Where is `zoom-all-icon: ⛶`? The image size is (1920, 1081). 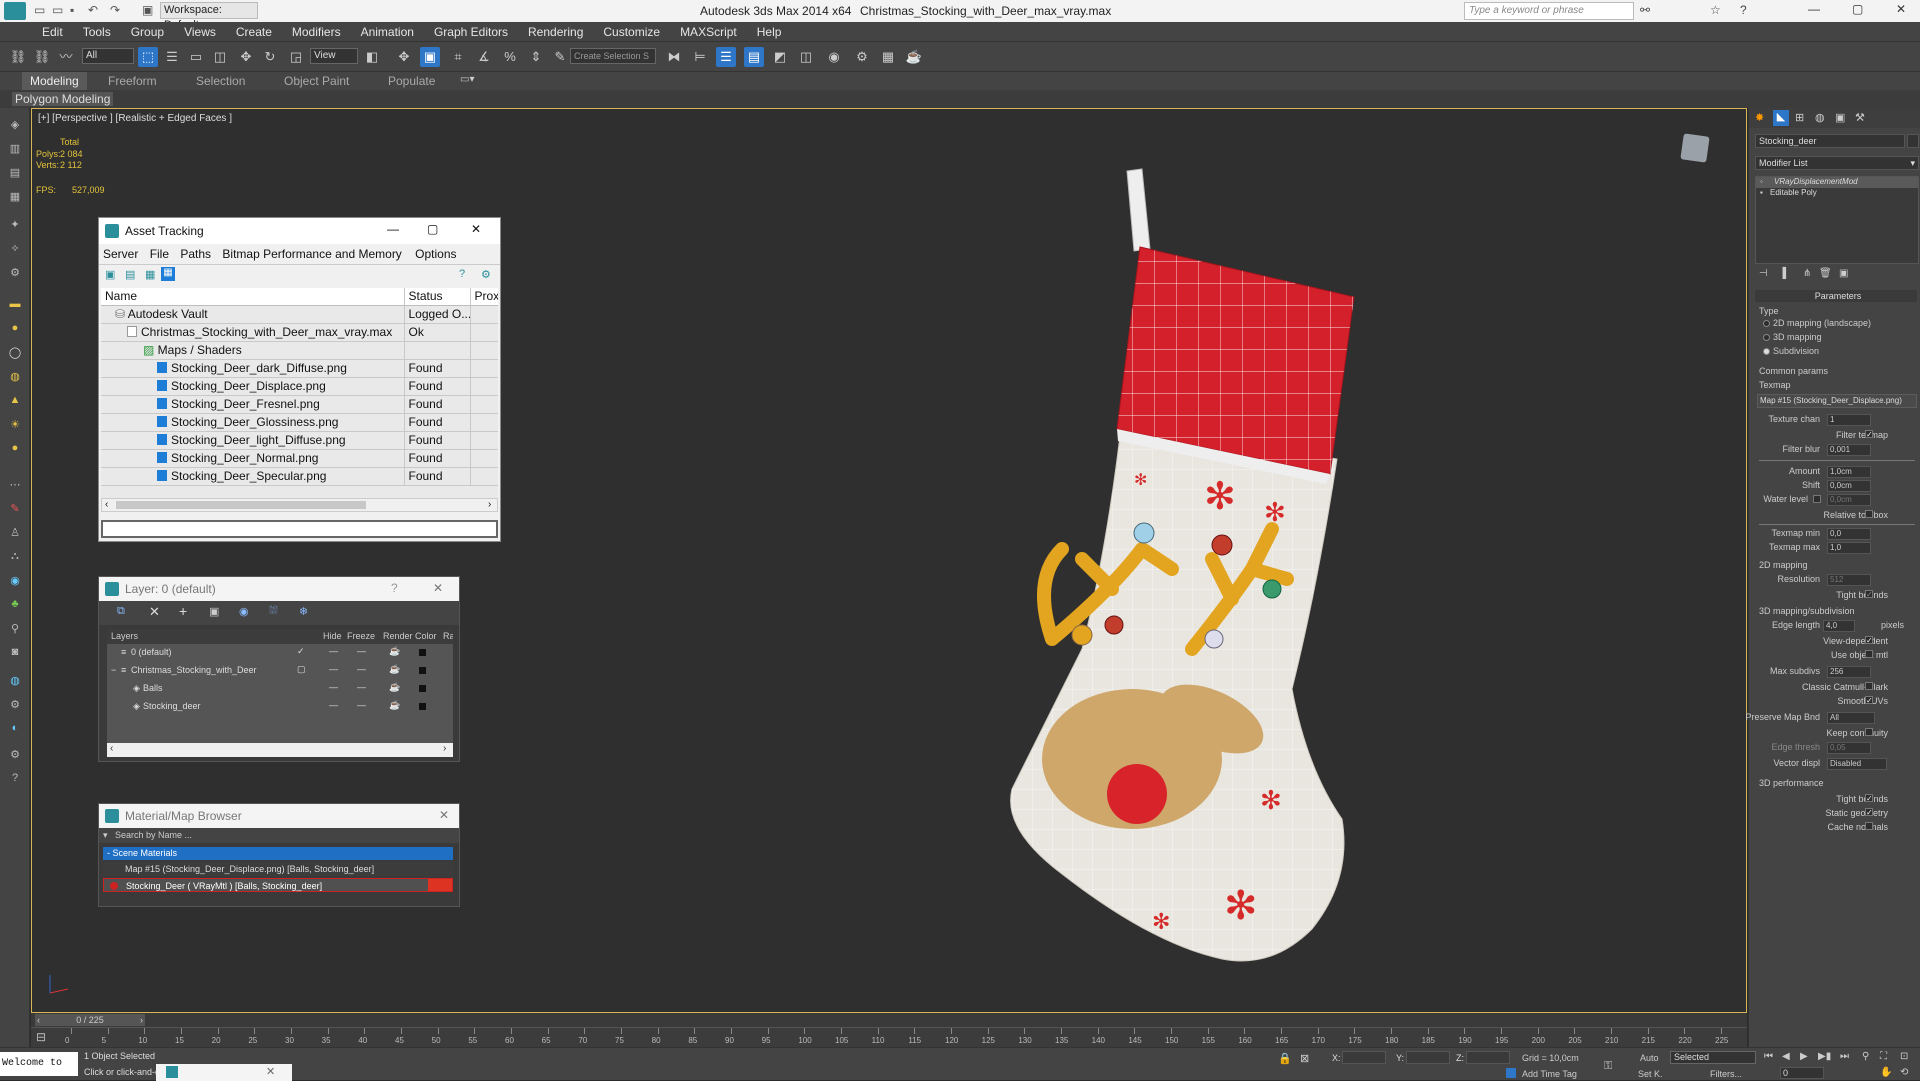 zoom-all-icon: ⛶ is located at coordinates (1883, 1056).